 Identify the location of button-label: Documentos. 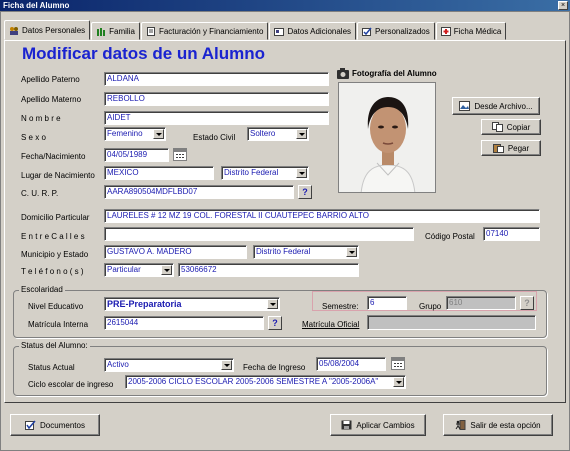
(62, 425).